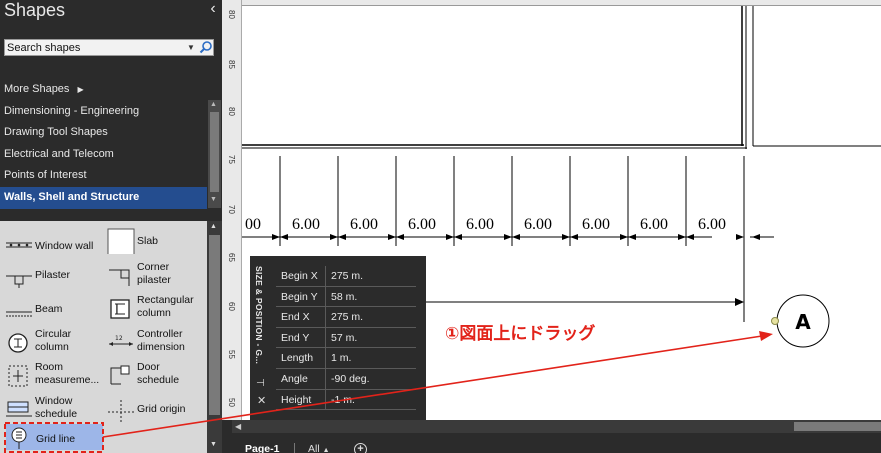 The image size is (881, 453). I want to click on window-schedule-icon, so click(19, 409).